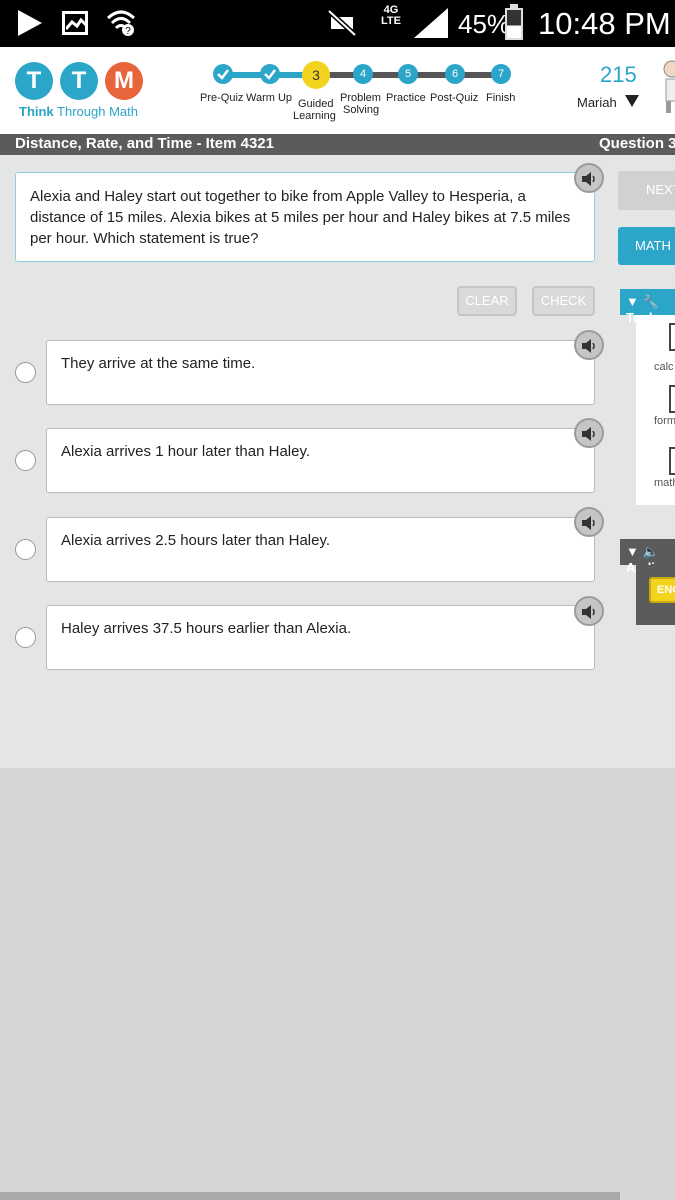 The height and width of the screenshot is (1200, 675). Describe the element at coordinates (391, 15) in the screenshot. I see `network-type: 4G LTE` at that location.